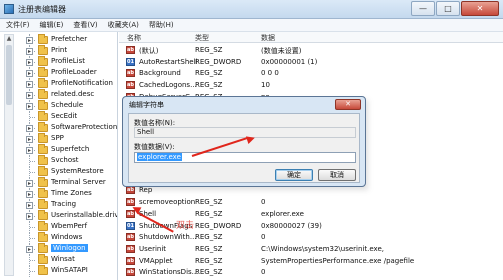 Image resolution: width=503 pixels, height=280 pixels. What do you see at coordinates (84, 215) in the screenshot?
I see `tree-item-label: Userinstallable.driv` at bounding box center [84, 215].